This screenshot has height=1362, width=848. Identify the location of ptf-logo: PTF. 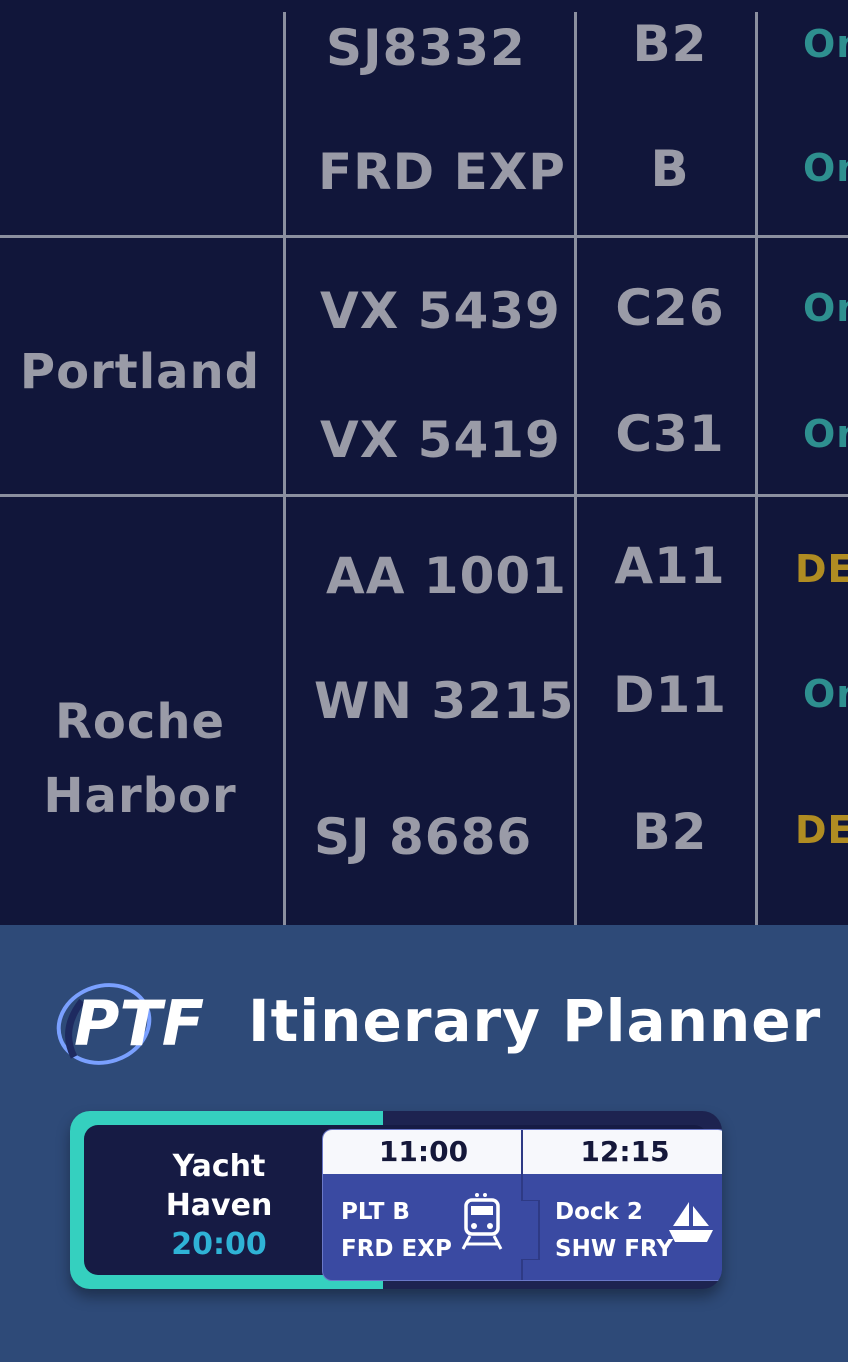
(137, 1024).